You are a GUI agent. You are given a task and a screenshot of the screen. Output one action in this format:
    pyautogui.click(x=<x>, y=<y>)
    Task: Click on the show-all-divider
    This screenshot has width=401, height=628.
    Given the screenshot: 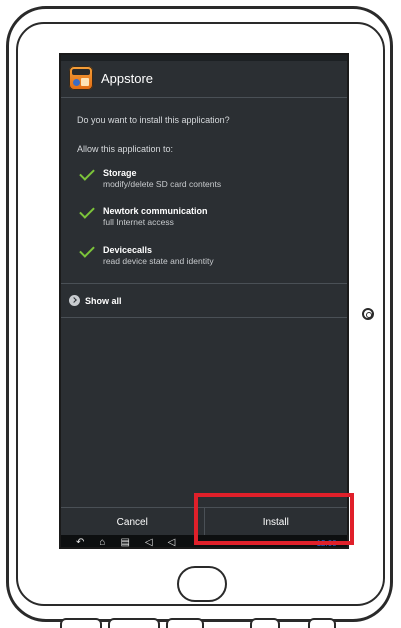 What is the action you would take?
    pyautogui.click(x=204, y=317)
    